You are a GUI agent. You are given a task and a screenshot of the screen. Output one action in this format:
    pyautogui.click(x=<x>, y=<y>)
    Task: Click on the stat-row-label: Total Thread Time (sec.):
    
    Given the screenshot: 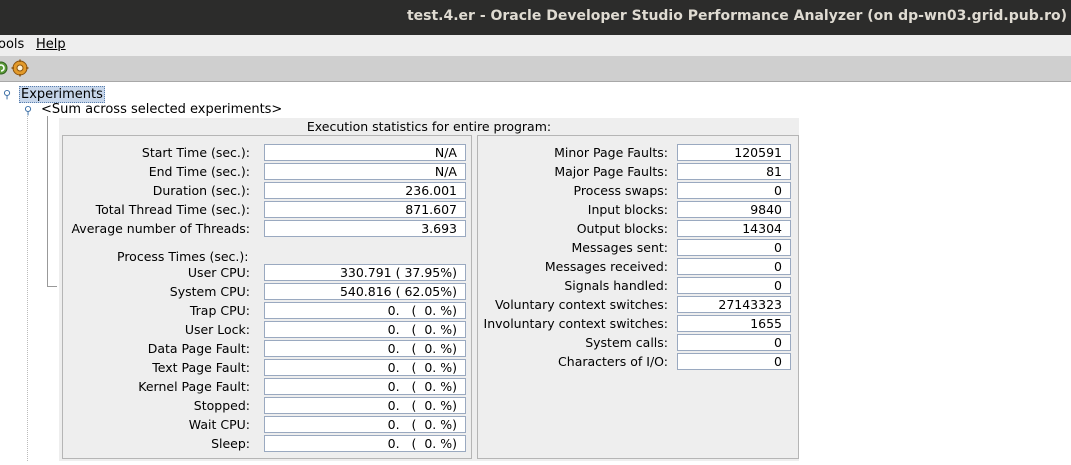 What is the action you would take?
    pyautogui.click(x=172, y=209)
    